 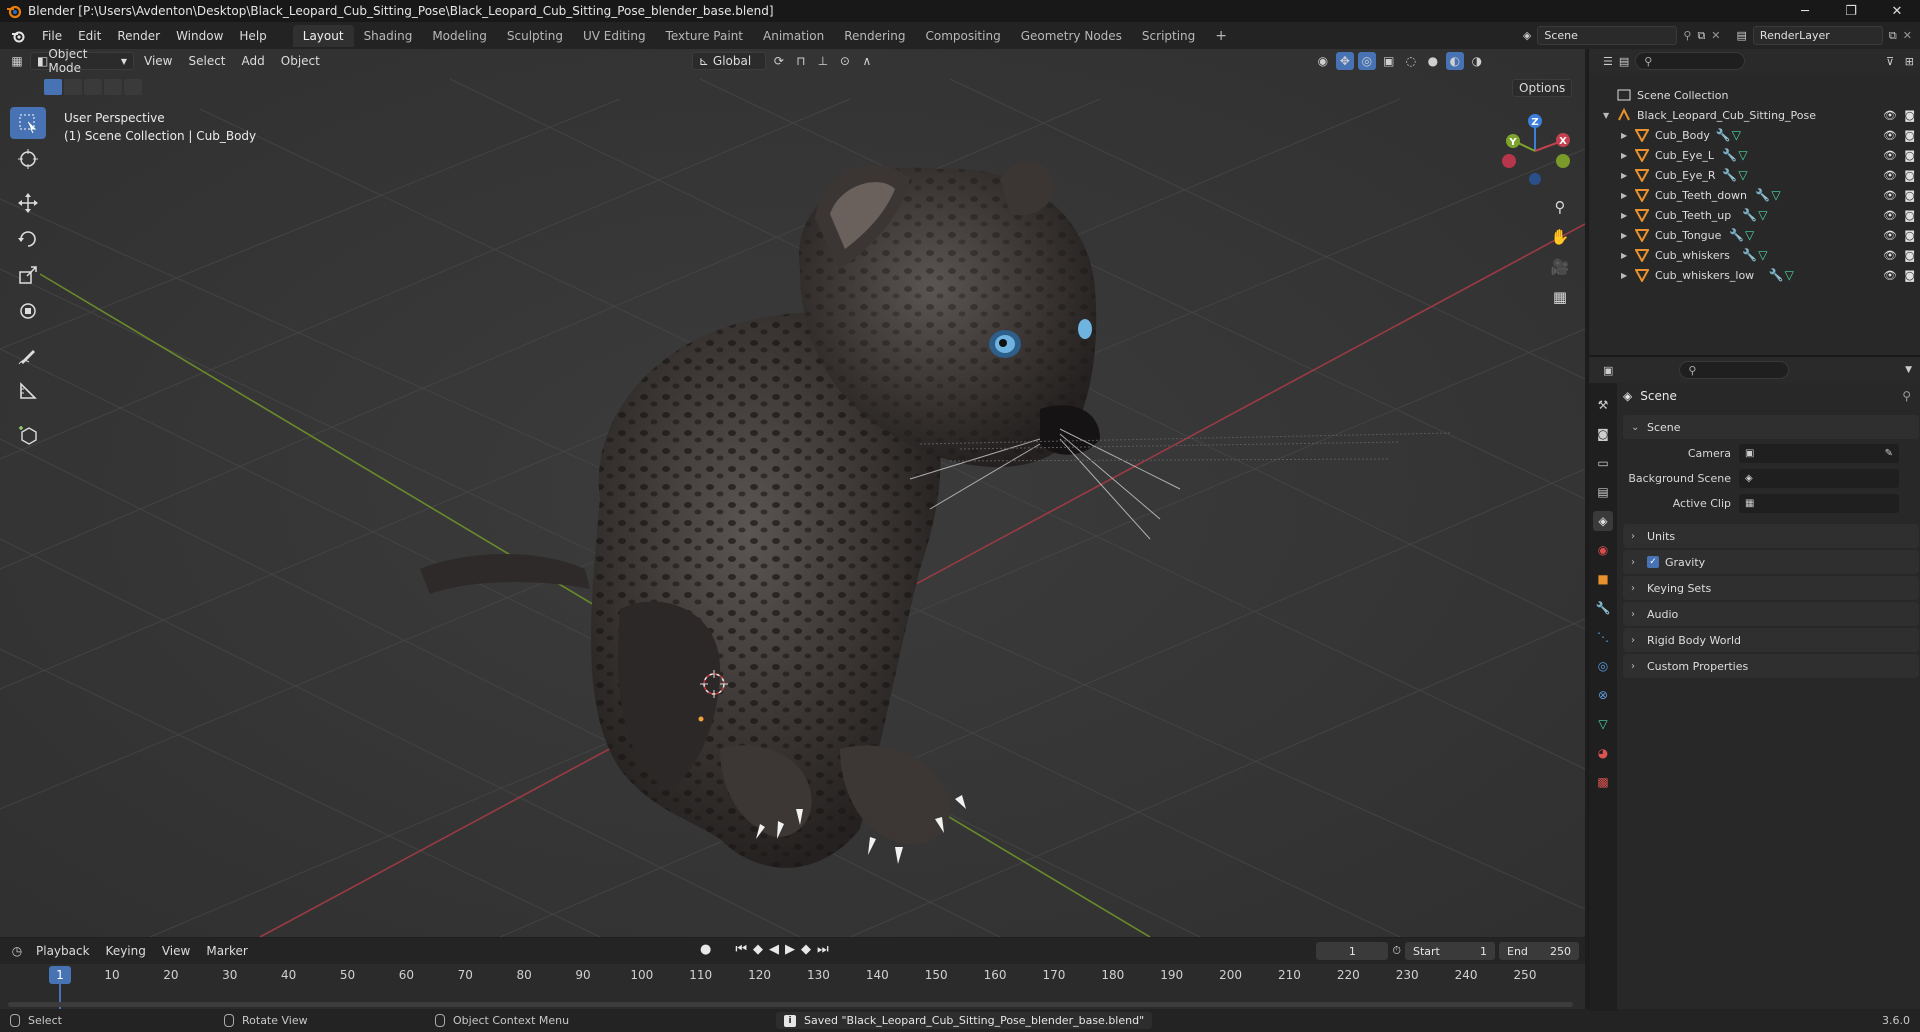 What do you see at coordinates (1606, 115) in the screenshot?
I see `expand-down-icon: ▼` at bounding box center [1606, 115].